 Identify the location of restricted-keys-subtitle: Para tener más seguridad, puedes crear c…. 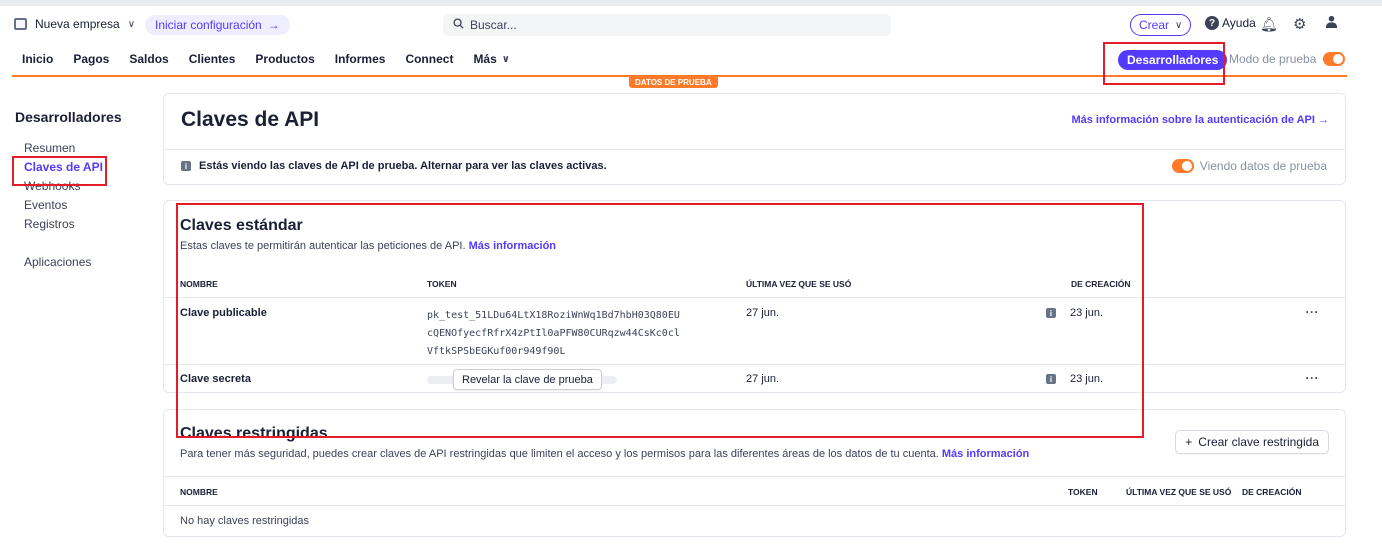
(604, 454).